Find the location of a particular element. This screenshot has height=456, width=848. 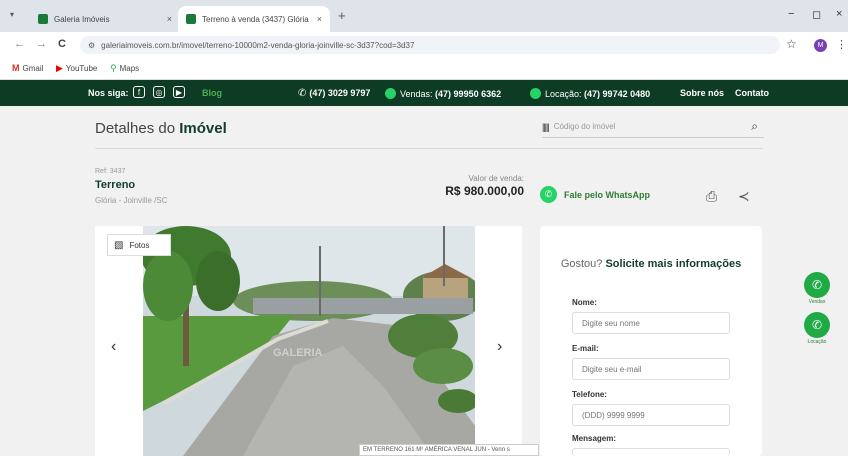

new-tab-button: + is located at coordinates (342, 15).